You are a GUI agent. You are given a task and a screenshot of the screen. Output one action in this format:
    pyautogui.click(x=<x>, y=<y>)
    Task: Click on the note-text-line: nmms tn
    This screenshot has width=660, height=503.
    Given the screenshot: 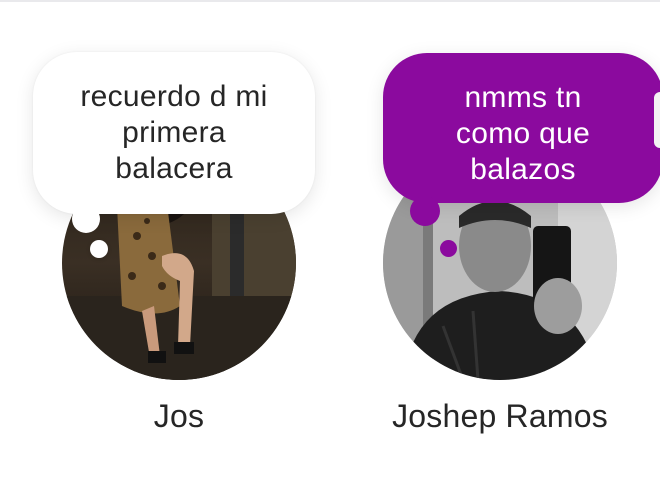 What is the action you would take?
    pyautogui.click(x=523, y=97)
    